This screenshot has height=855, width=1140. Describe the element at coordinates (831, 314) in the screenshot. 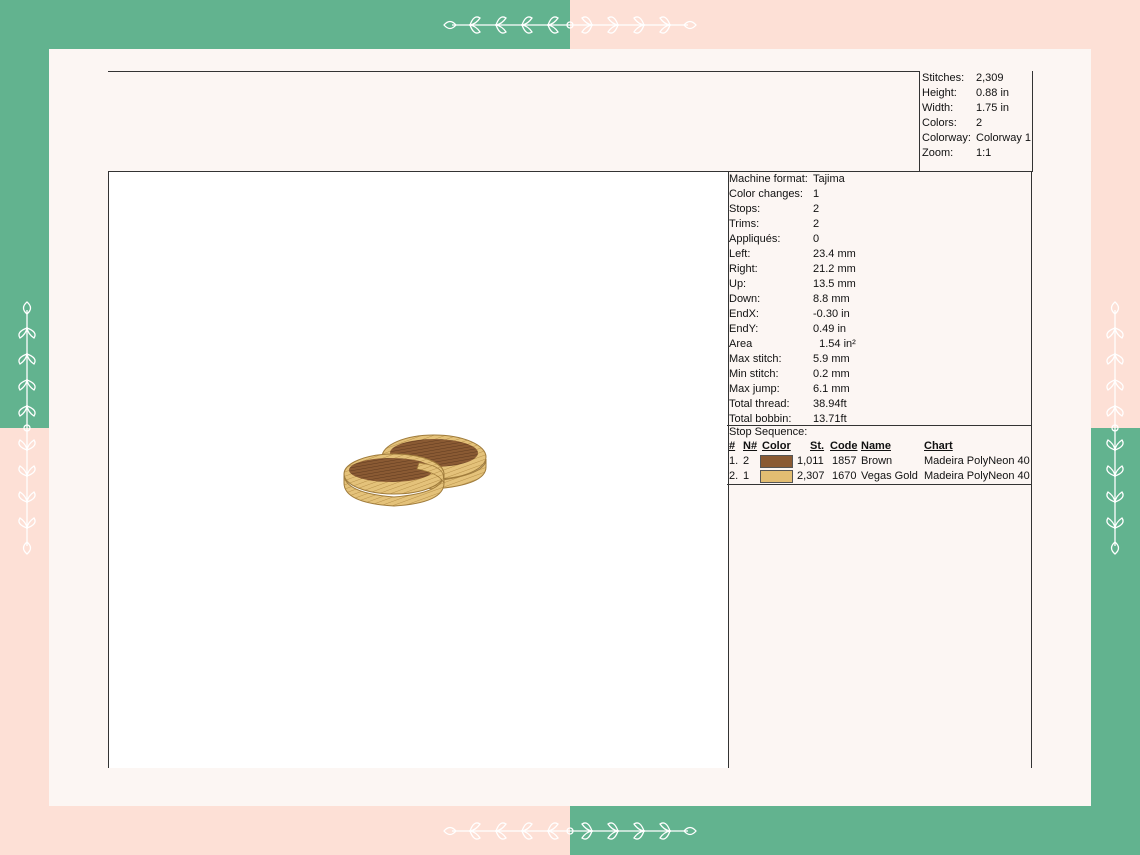

I see `detail-value: -0.30 in` at that location.